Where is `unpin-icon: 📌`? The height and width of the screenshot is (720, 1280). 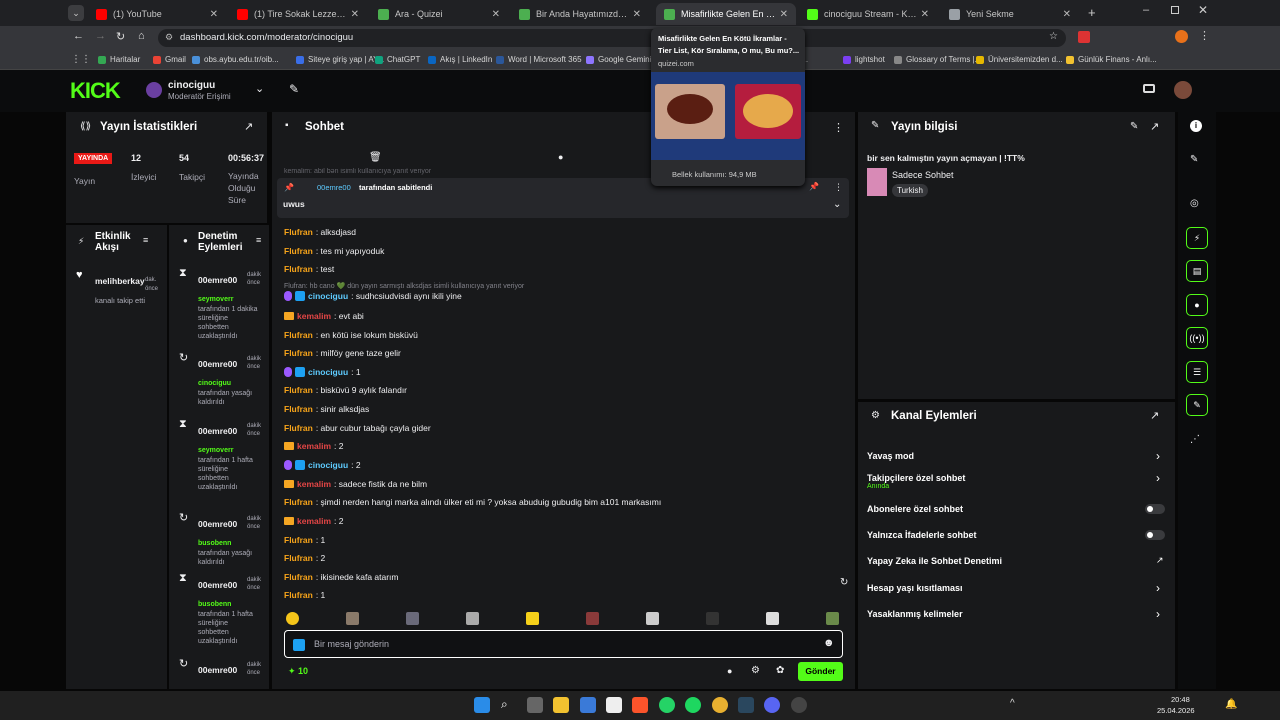
unpin-icon: 📌 is located at coordinates (814, 186).